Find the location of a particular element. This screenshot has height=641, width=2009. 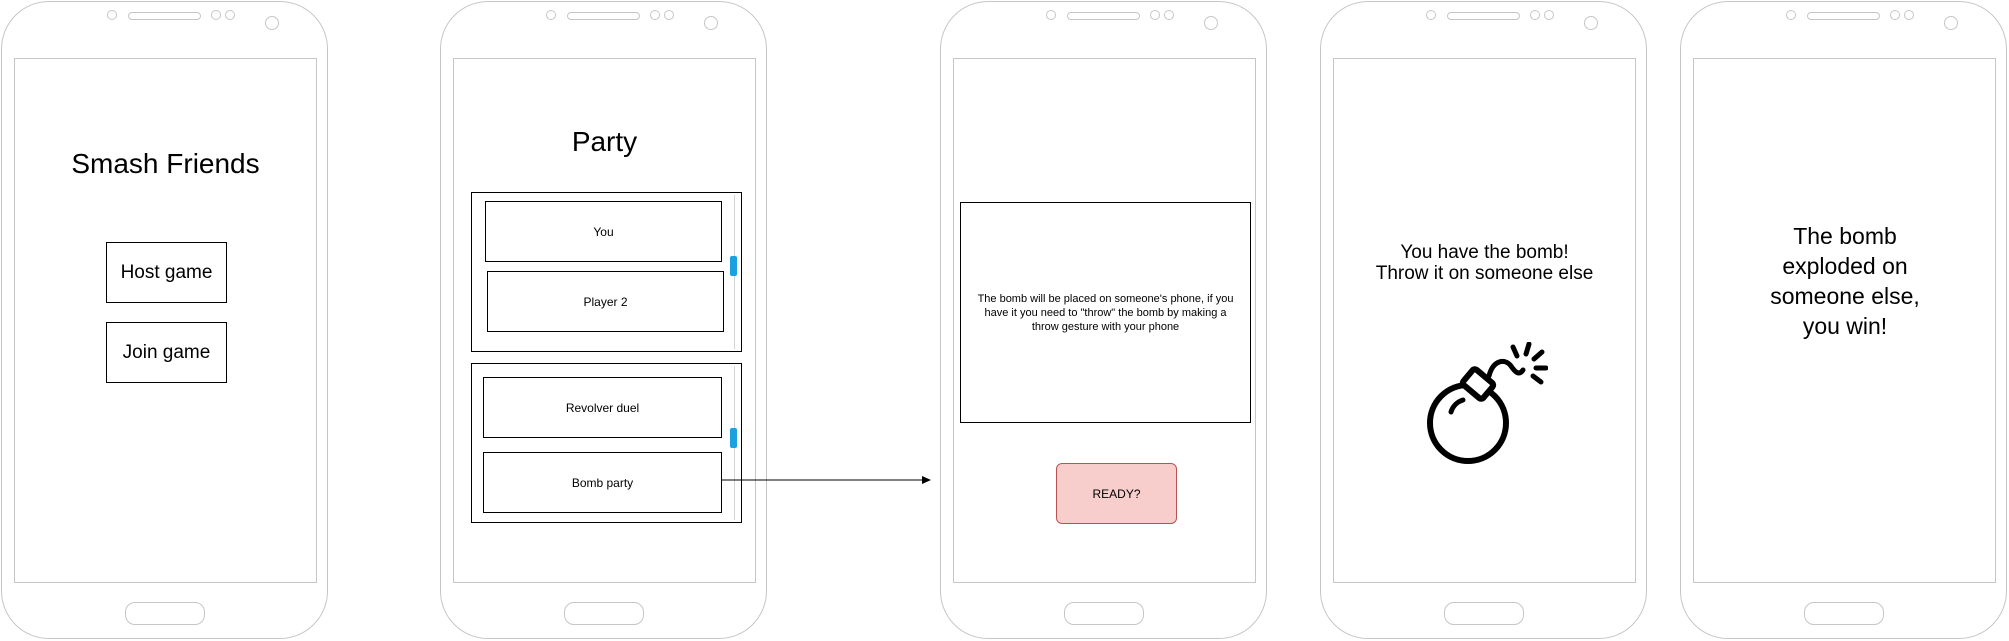

host-game-button: Host game is located at coordinates (166, 272).